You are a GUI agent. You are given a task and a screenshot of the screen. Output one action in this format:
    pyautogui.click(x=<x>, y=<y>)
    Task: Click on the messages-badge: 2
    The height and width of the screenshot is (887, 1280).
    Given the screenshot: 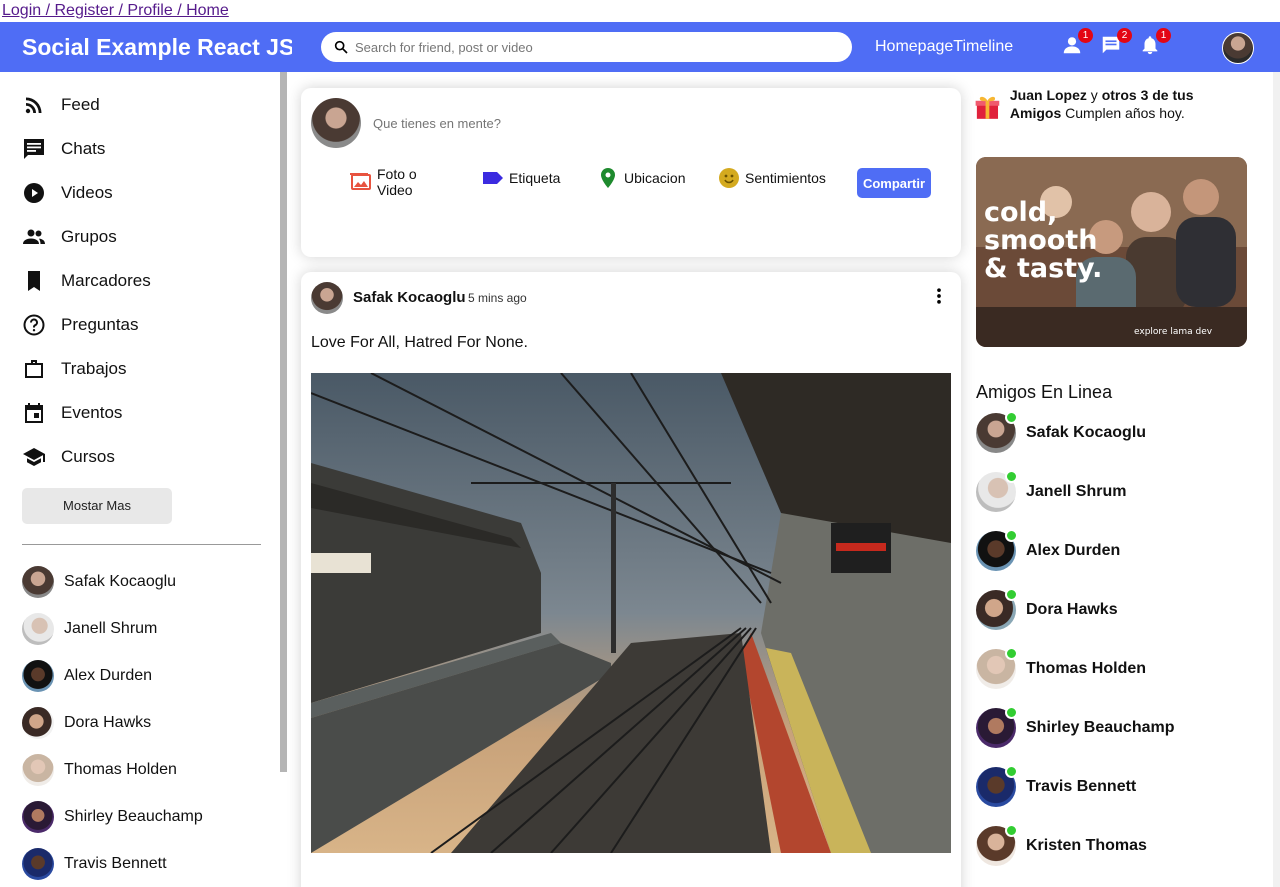 What is the action you would take?
    pyautogui.click(x=1124, y=35)
    